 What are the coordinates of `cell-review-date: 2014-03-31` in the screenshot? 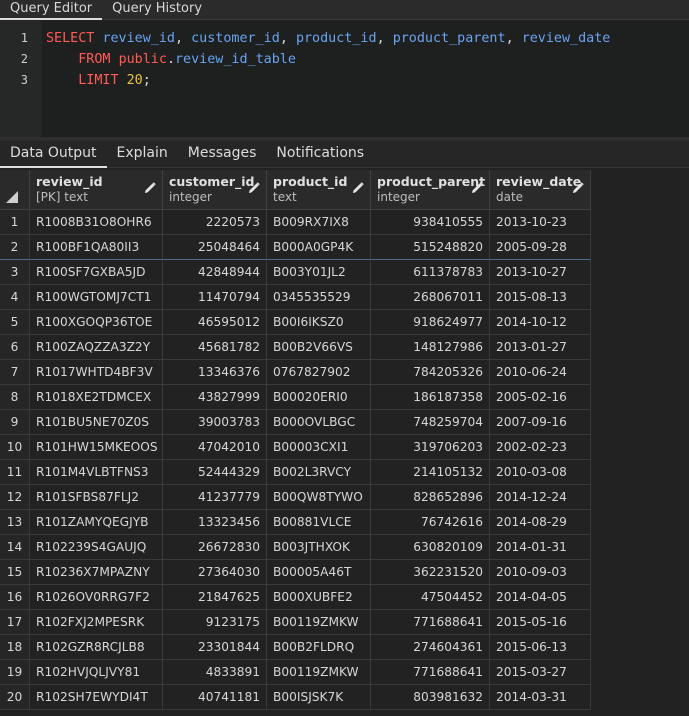 It's located at (540, 697).